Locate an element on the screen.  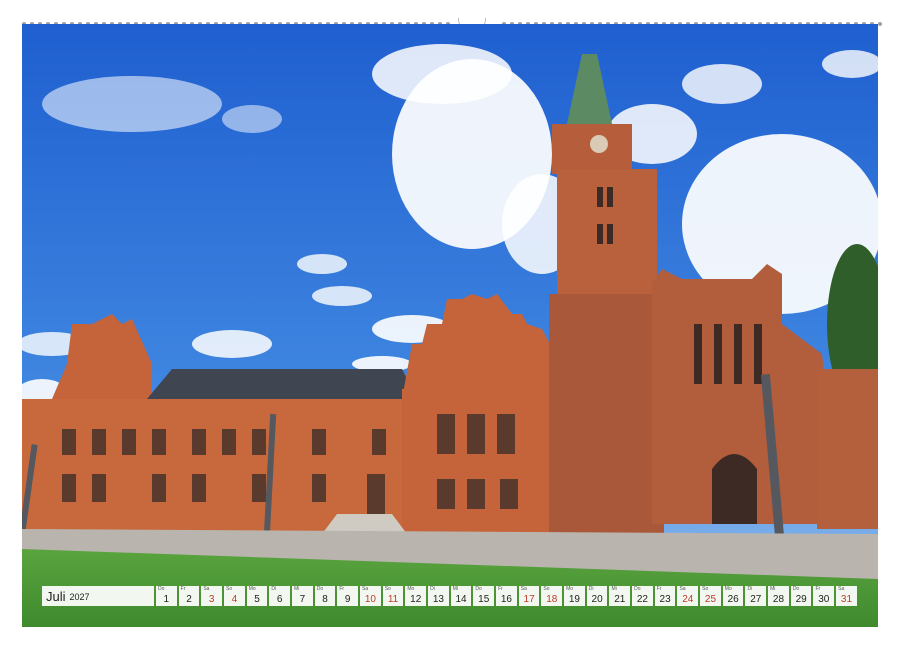
calendar-day: Mi 21 is located at coordinates (620, 596).